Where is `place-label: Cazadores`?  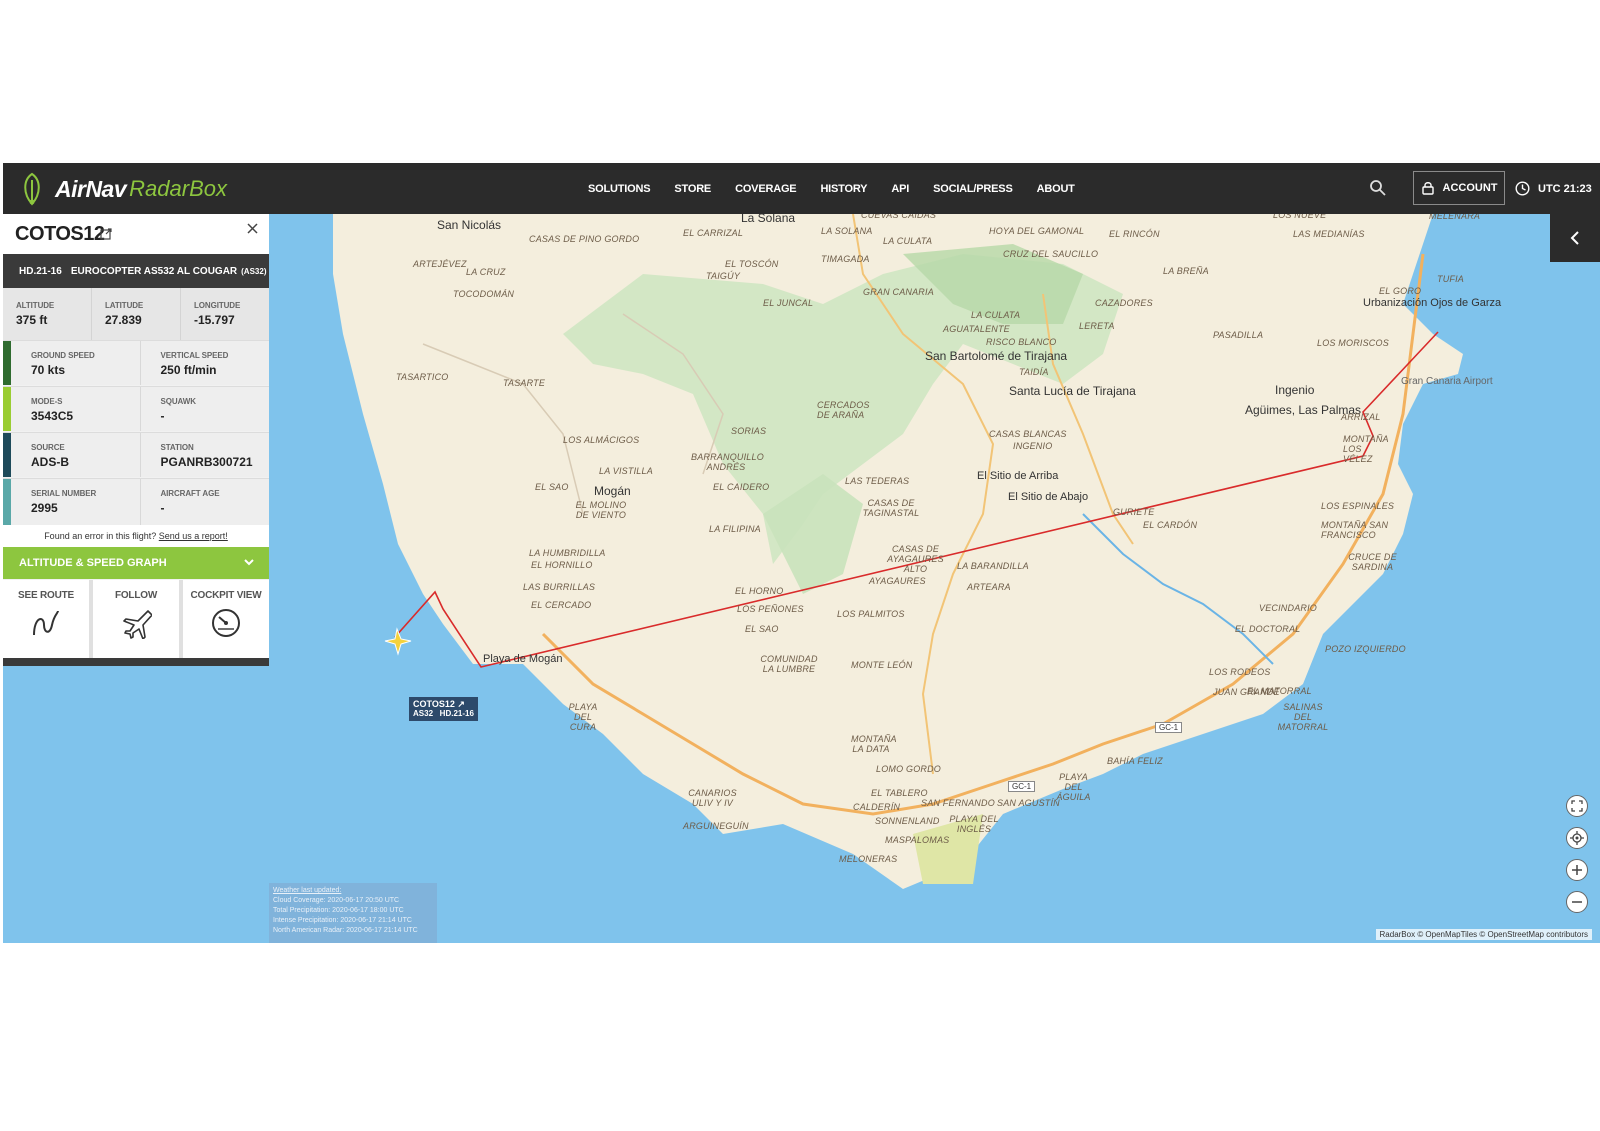
place-label: Cazadores is located at coordinates (1124, 303).